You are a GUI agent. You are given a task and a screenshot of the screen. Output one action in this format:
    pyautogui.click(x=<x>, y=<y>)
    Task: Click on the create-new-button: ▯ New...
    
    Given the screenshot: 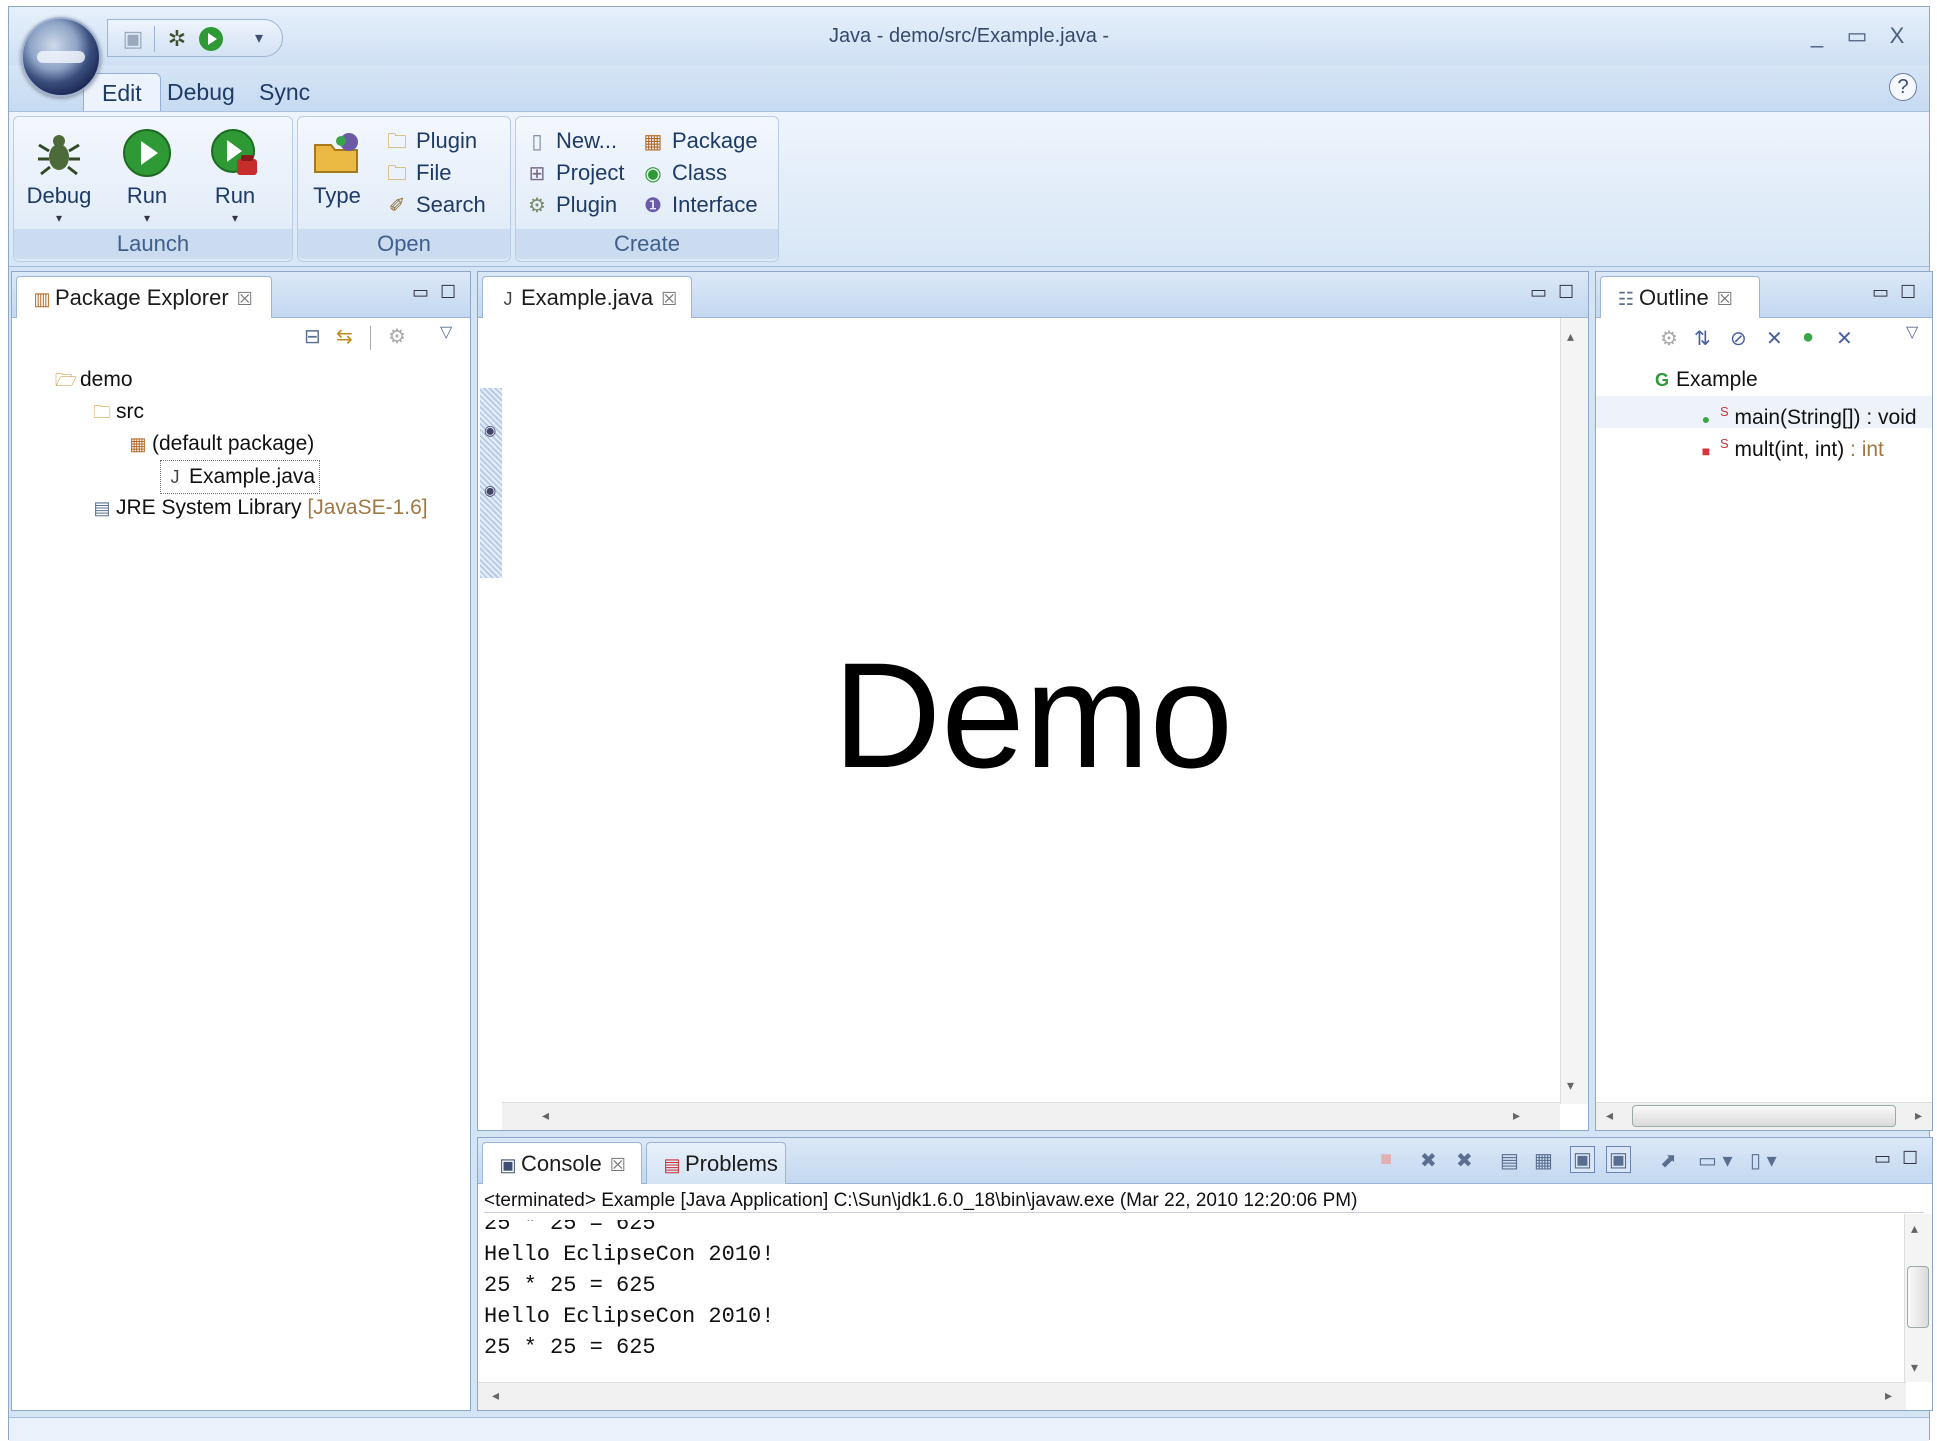 What is the action you would take?
    pyautogui.click(x=570, y=141)
    